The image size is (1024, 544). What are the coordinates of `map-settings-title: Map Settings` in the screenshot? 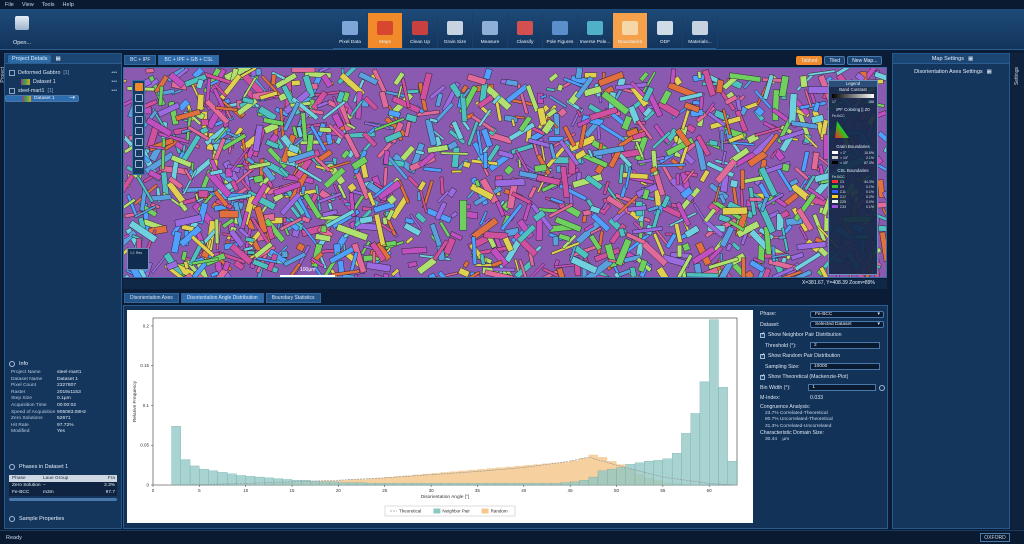 It's located at (948, 59).